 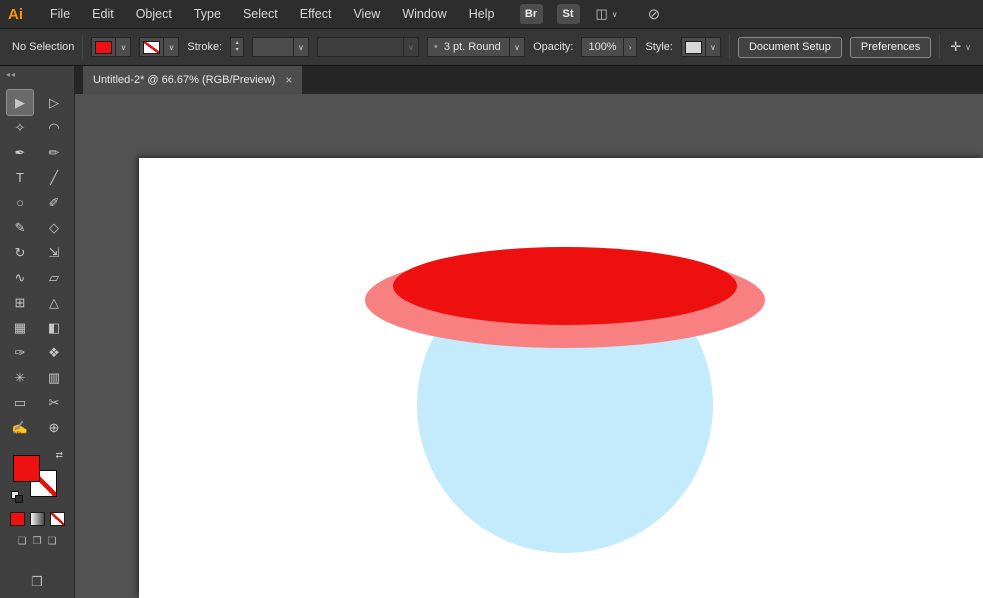 I want to click on preferences-button: Preferences, so click(x=890, y=47).